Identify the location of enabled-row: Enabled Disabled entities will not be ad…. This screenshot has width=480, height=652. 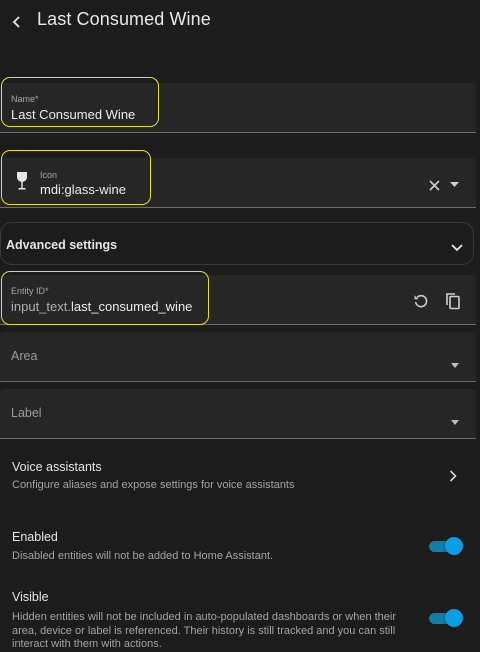
(238, 546).